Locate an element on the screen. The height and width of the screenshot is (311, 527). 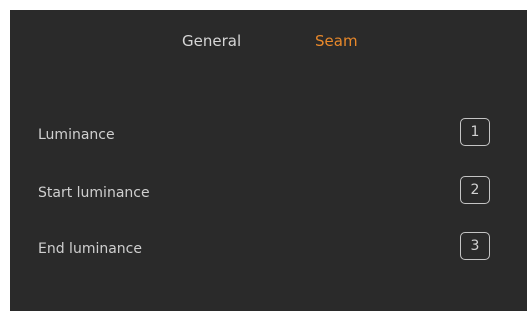
setting-row-end-luminance: End luminance 3 is located at coordinates (268, 249).